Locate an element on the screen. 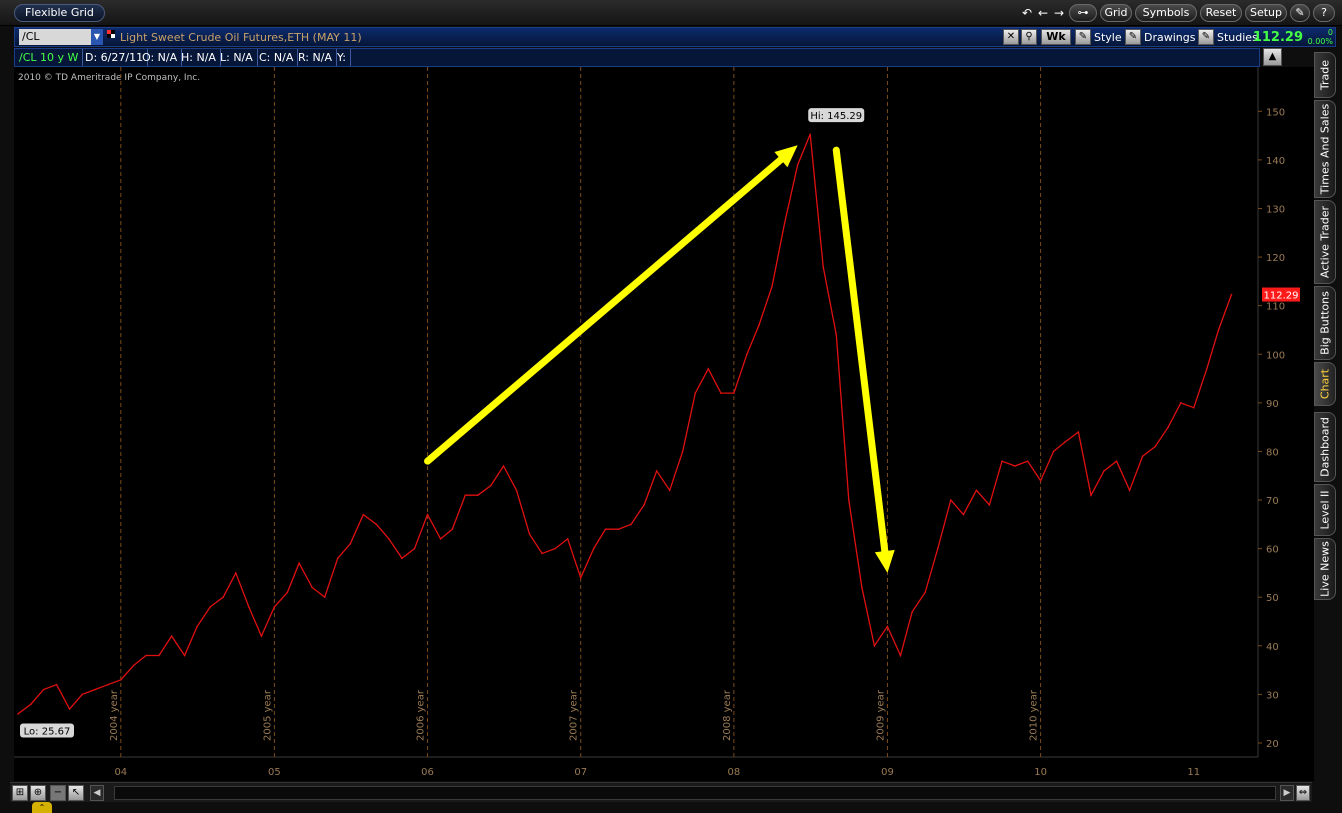 The image size is (1342, 813). year-marker-label: 2005 year is located at coordinates (267, 715).